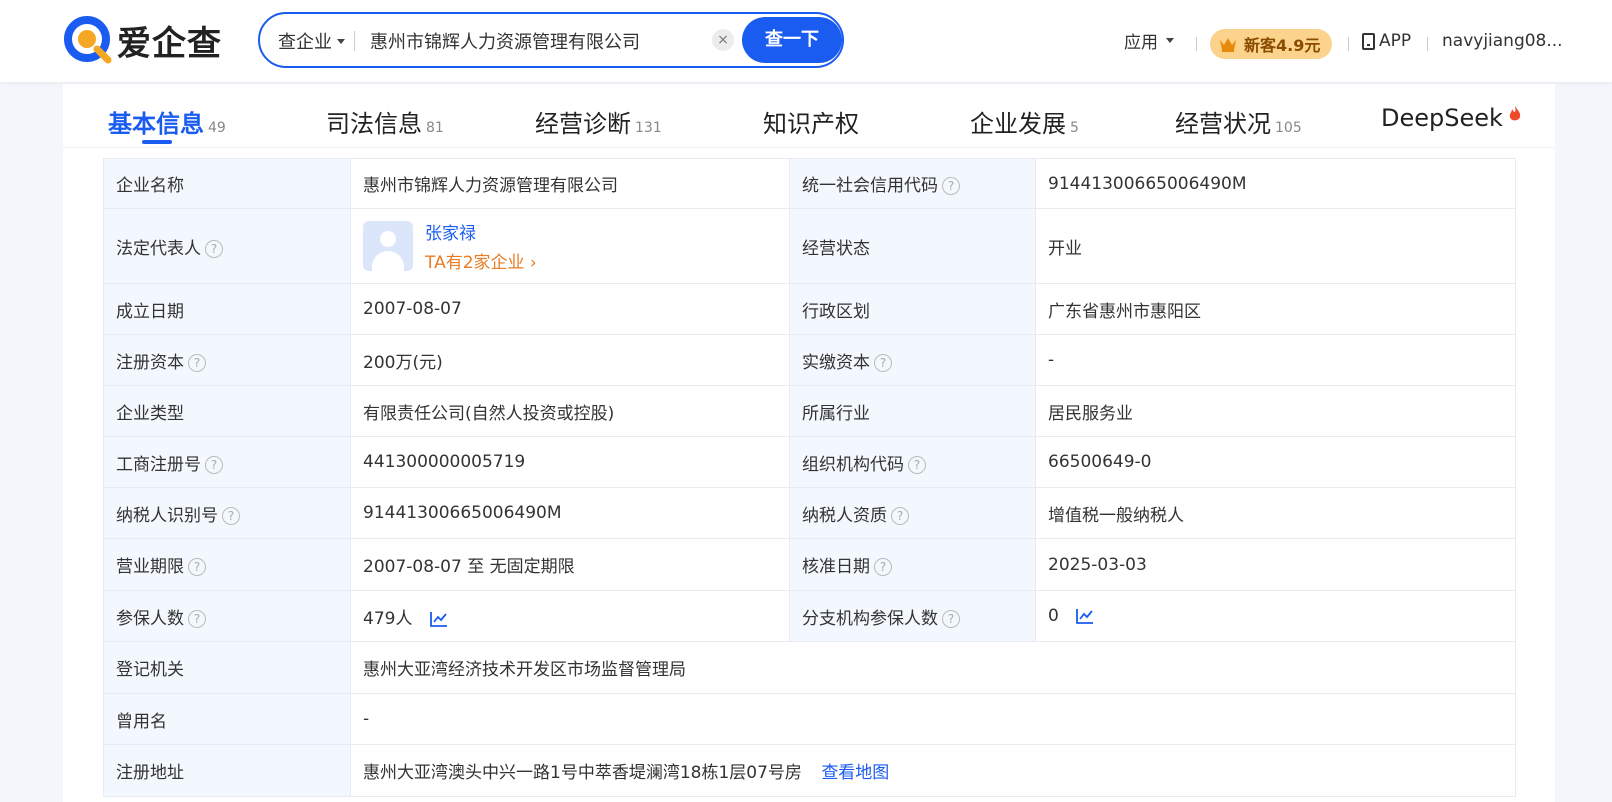 The width and height of the screenshot is (1612, 802). I want to click on credit-code-label: 统一社会信用代码, so click(870, 186).